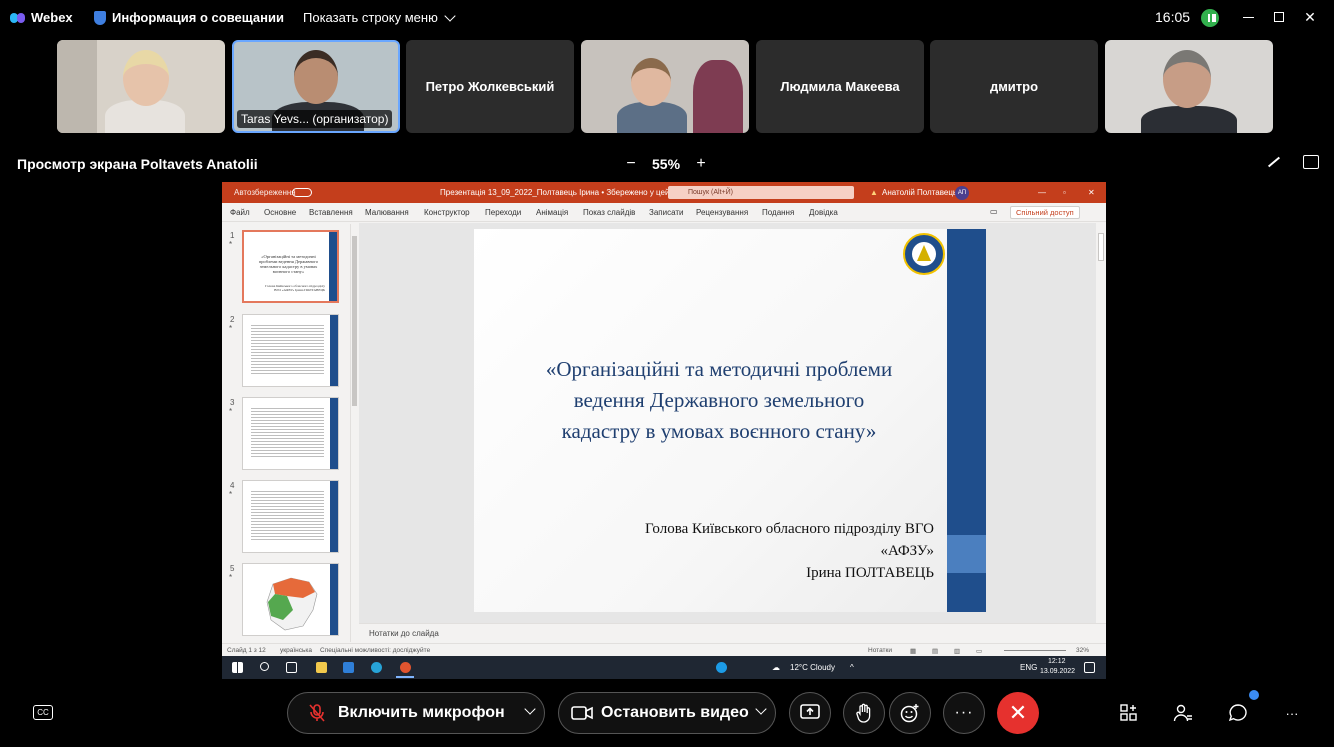  Describe the element at coordinates (910, 713) in the screenshot. I see `reactions-button` at that location.